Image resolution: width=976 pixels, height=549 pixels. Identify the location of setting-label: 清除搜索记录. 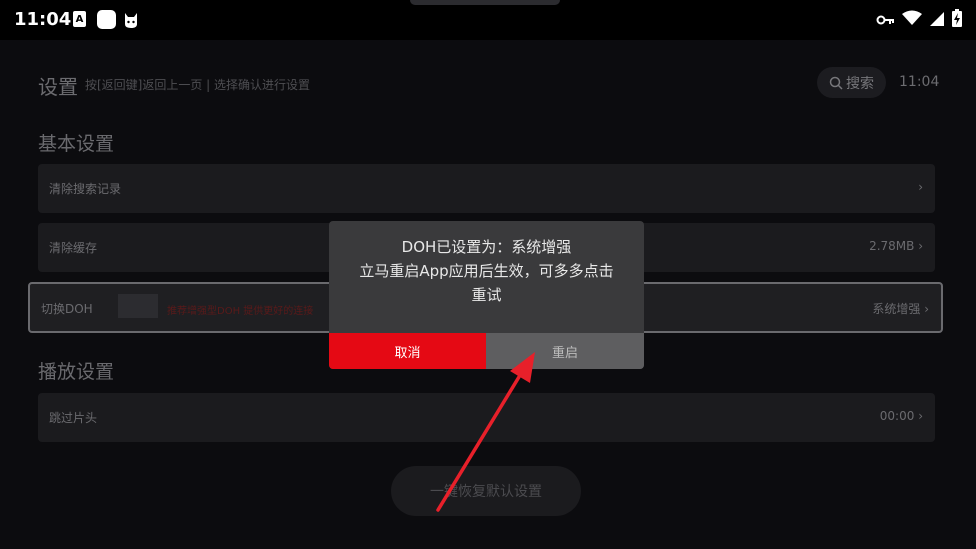
(85, 189).